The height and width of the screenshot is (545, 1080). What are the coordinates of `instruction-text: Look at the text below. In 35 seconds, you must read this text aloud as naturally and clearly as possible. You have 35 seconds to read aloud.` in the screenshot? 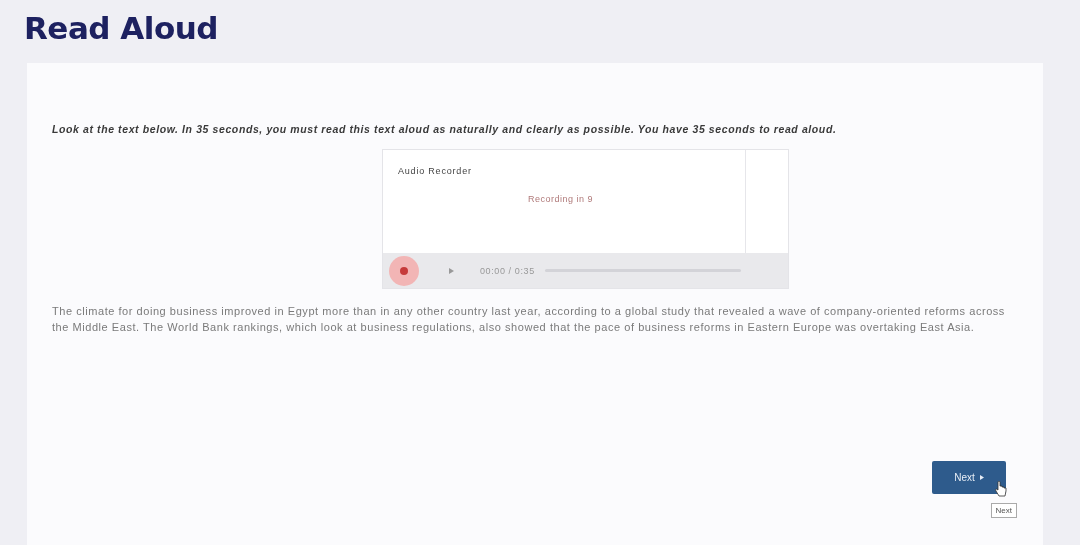 It's located at (445, 129).